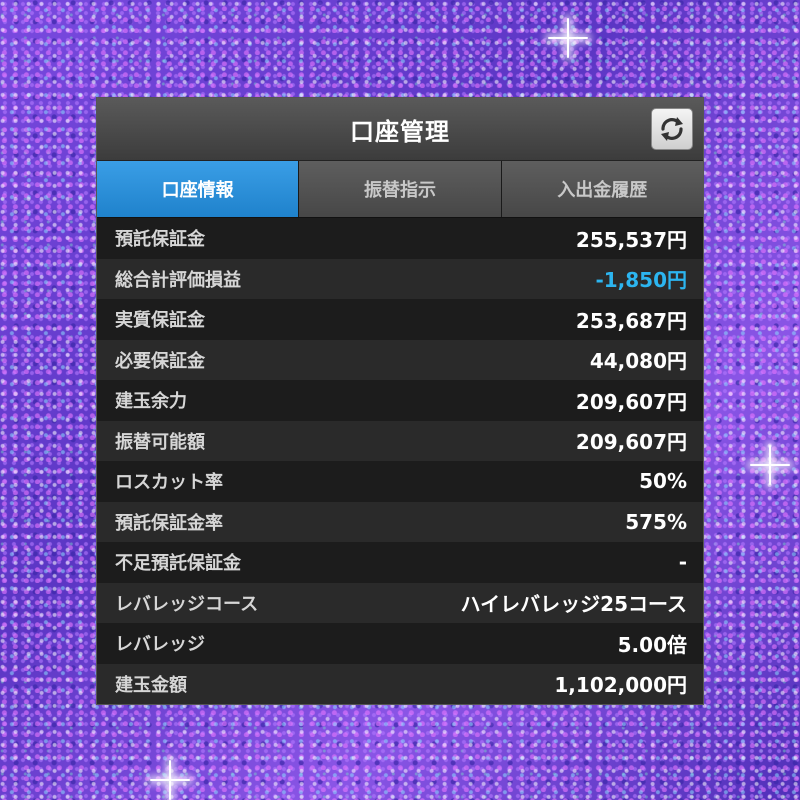 This screenshot has height=800, width=800. What do you see at coordinates (400, 359) in the screenshot?
I see `list-item: 必要保証金 44,080円` at bounding box center [400, 359].